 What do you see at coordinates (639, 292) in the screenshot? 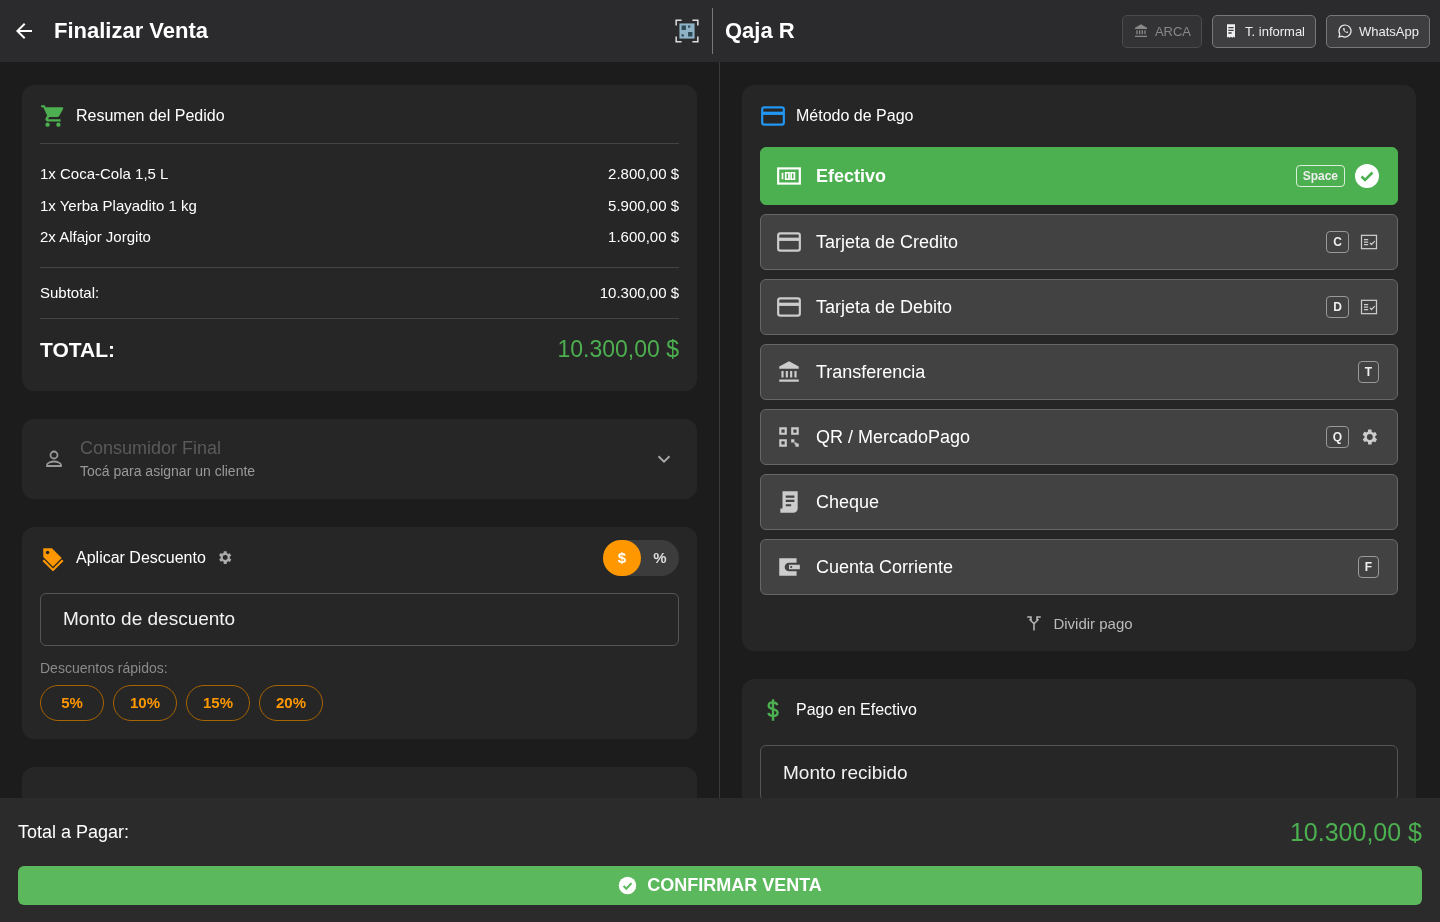
I see `subtotal-amount: 10.300,00 $` at bounding box center [639, 292].